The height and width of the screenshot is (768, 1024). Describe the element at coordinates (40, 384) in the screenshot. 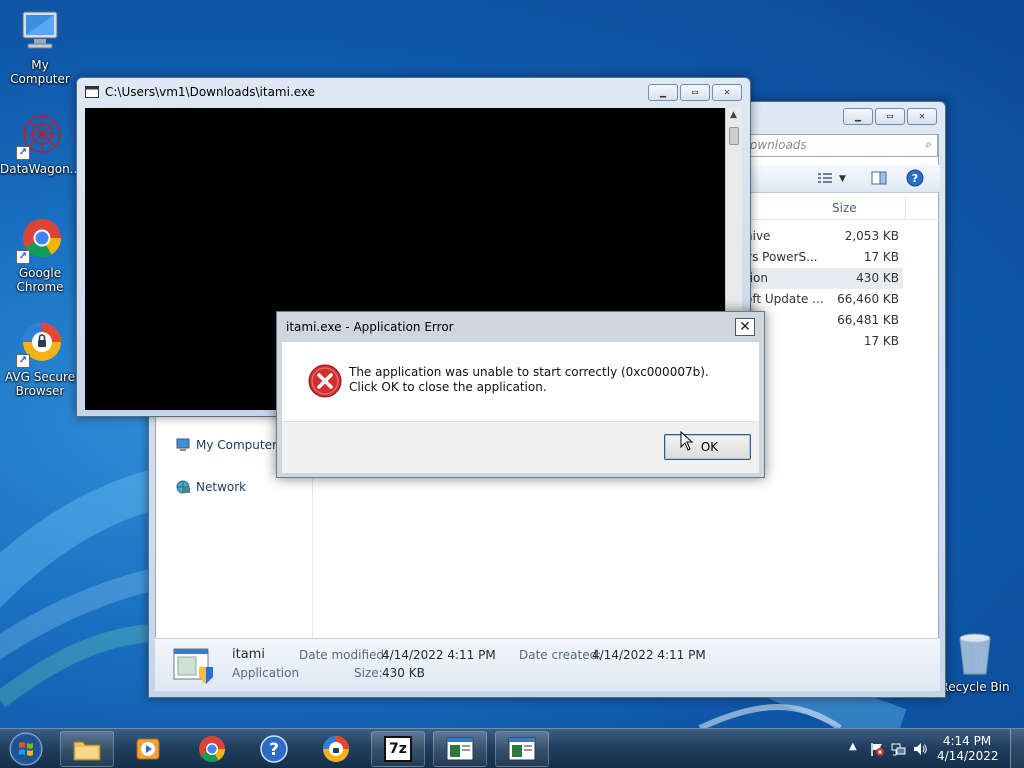

I see `desktop-icon-label: AVG Secure Browser` at that location.